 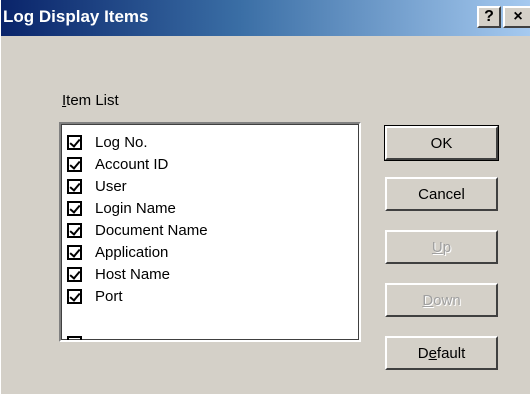 What do you see at coordinates (132, 164) in the screenshot?
I see `list-item-label: Account ID` at bounding box center [132, 164].